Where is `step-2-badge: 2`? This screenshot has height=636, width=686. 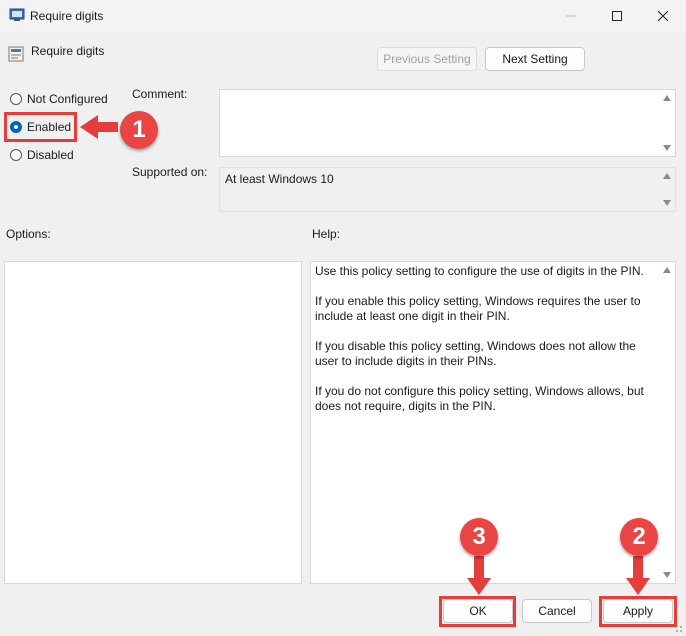
step-2-badge: 2 is located at coordinates (639, 537).